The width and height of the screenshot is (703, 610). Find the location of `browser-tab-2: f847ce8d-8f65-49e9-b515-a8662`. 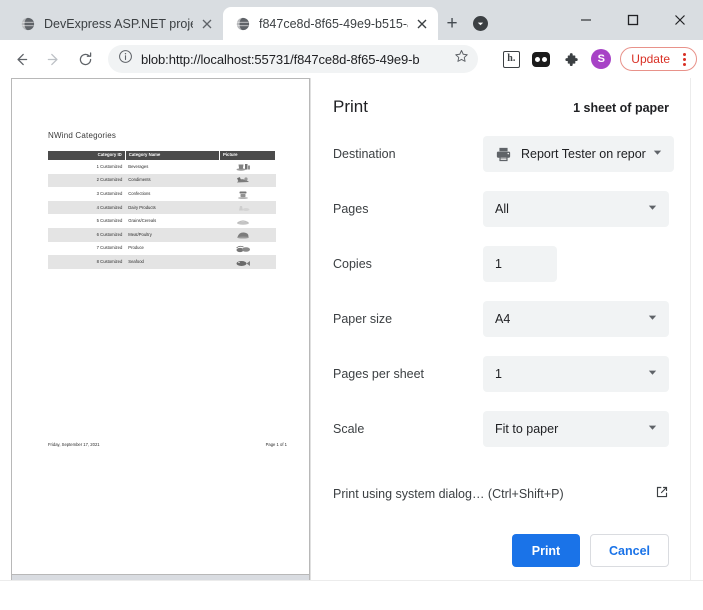

browser-tab-2: f847ce8d-8f65-49e9-b515-a8662 is located at coordinates (330, 23).